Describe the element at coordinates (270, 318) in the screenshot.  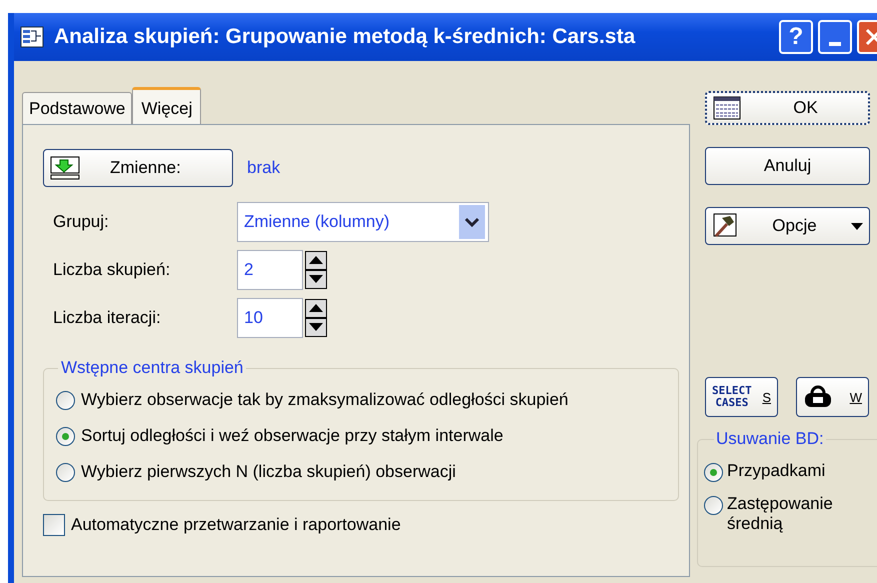
I see `number-field: 10` at that location.